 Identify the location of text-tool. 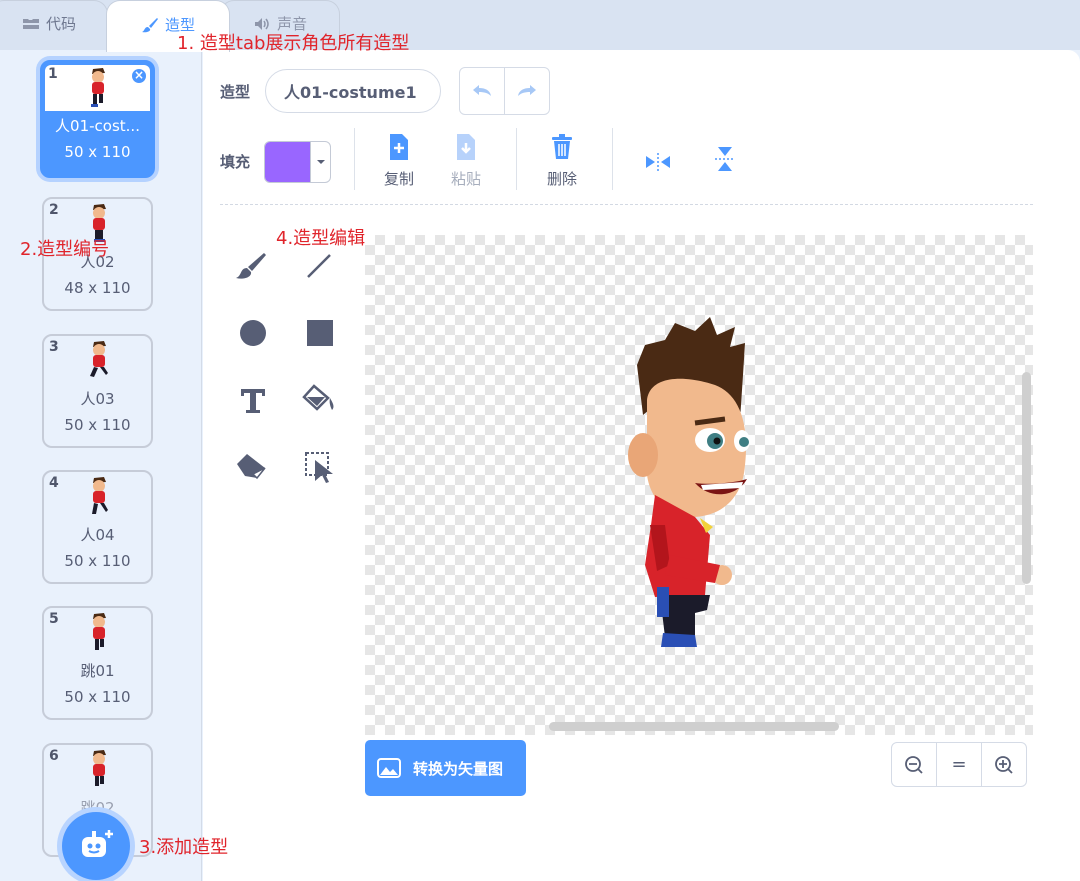
(253, 400).